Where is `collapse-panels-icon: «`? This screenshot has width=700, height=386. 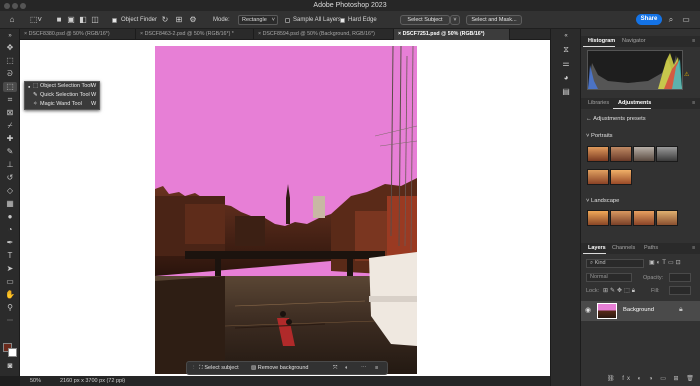 collapse-panels-icon: « is located at coordinates (566, 36).